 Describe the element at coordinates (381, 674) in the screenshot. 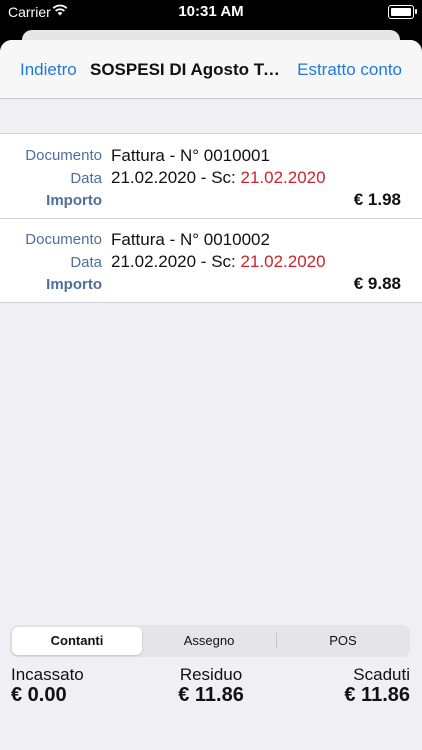

I see `overdue-label: Scaduti` at that location.